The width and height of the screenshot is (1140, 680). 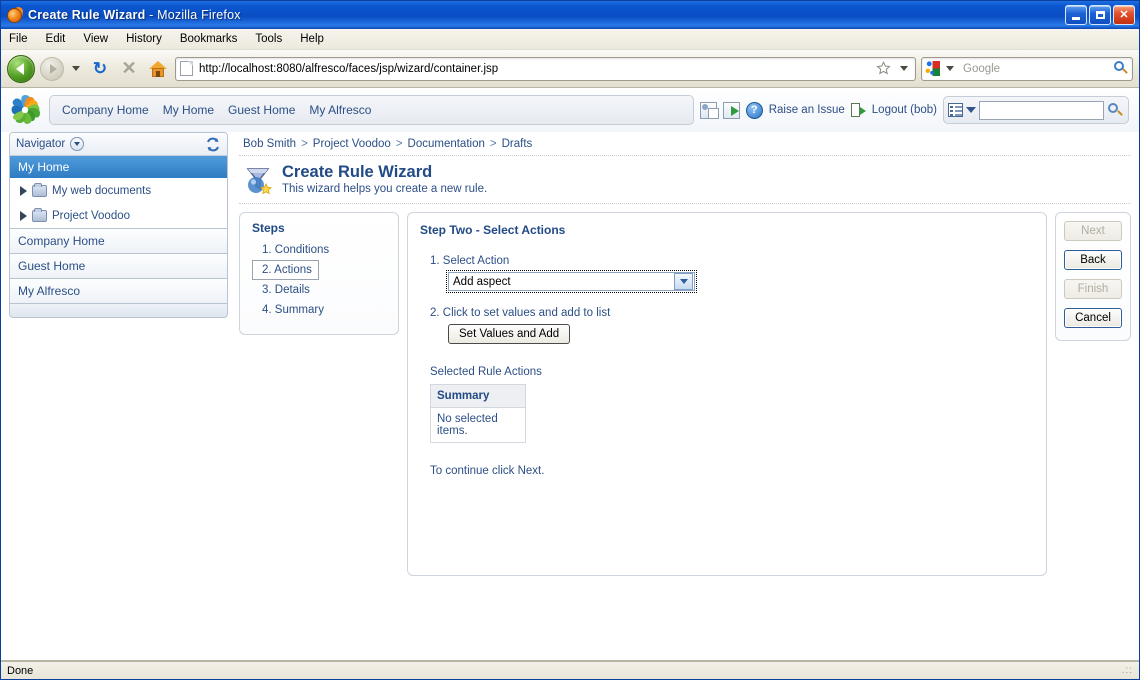 I want to click on wizard-step-summary: 4. Summary, so click(x=320, y=310).